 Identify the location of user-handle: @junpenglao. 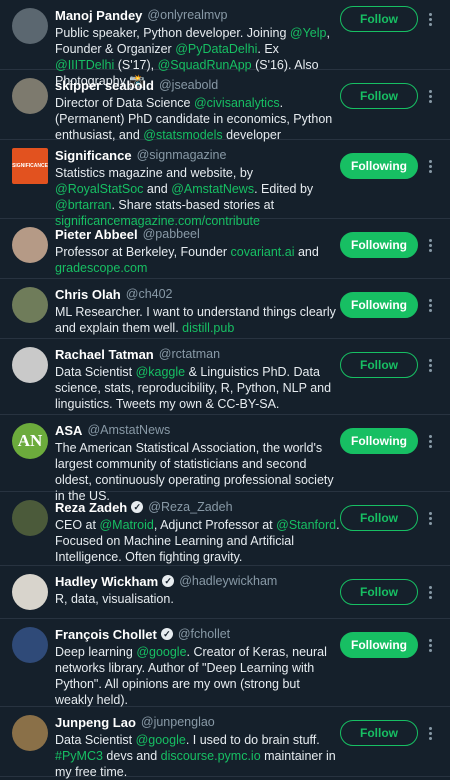
(178, 722).